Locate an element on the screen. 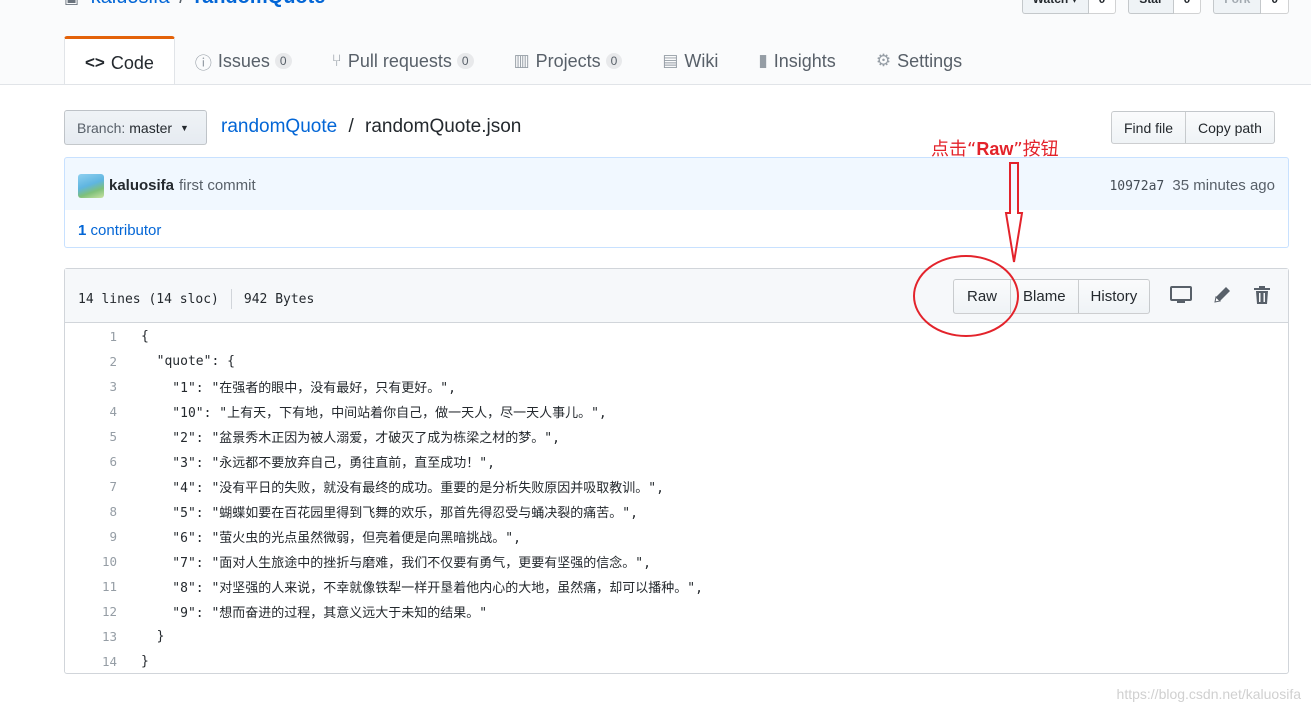 The height and width of the screenshot is (710, 1311). line-number: 12 is located at coordinates (91, 611).